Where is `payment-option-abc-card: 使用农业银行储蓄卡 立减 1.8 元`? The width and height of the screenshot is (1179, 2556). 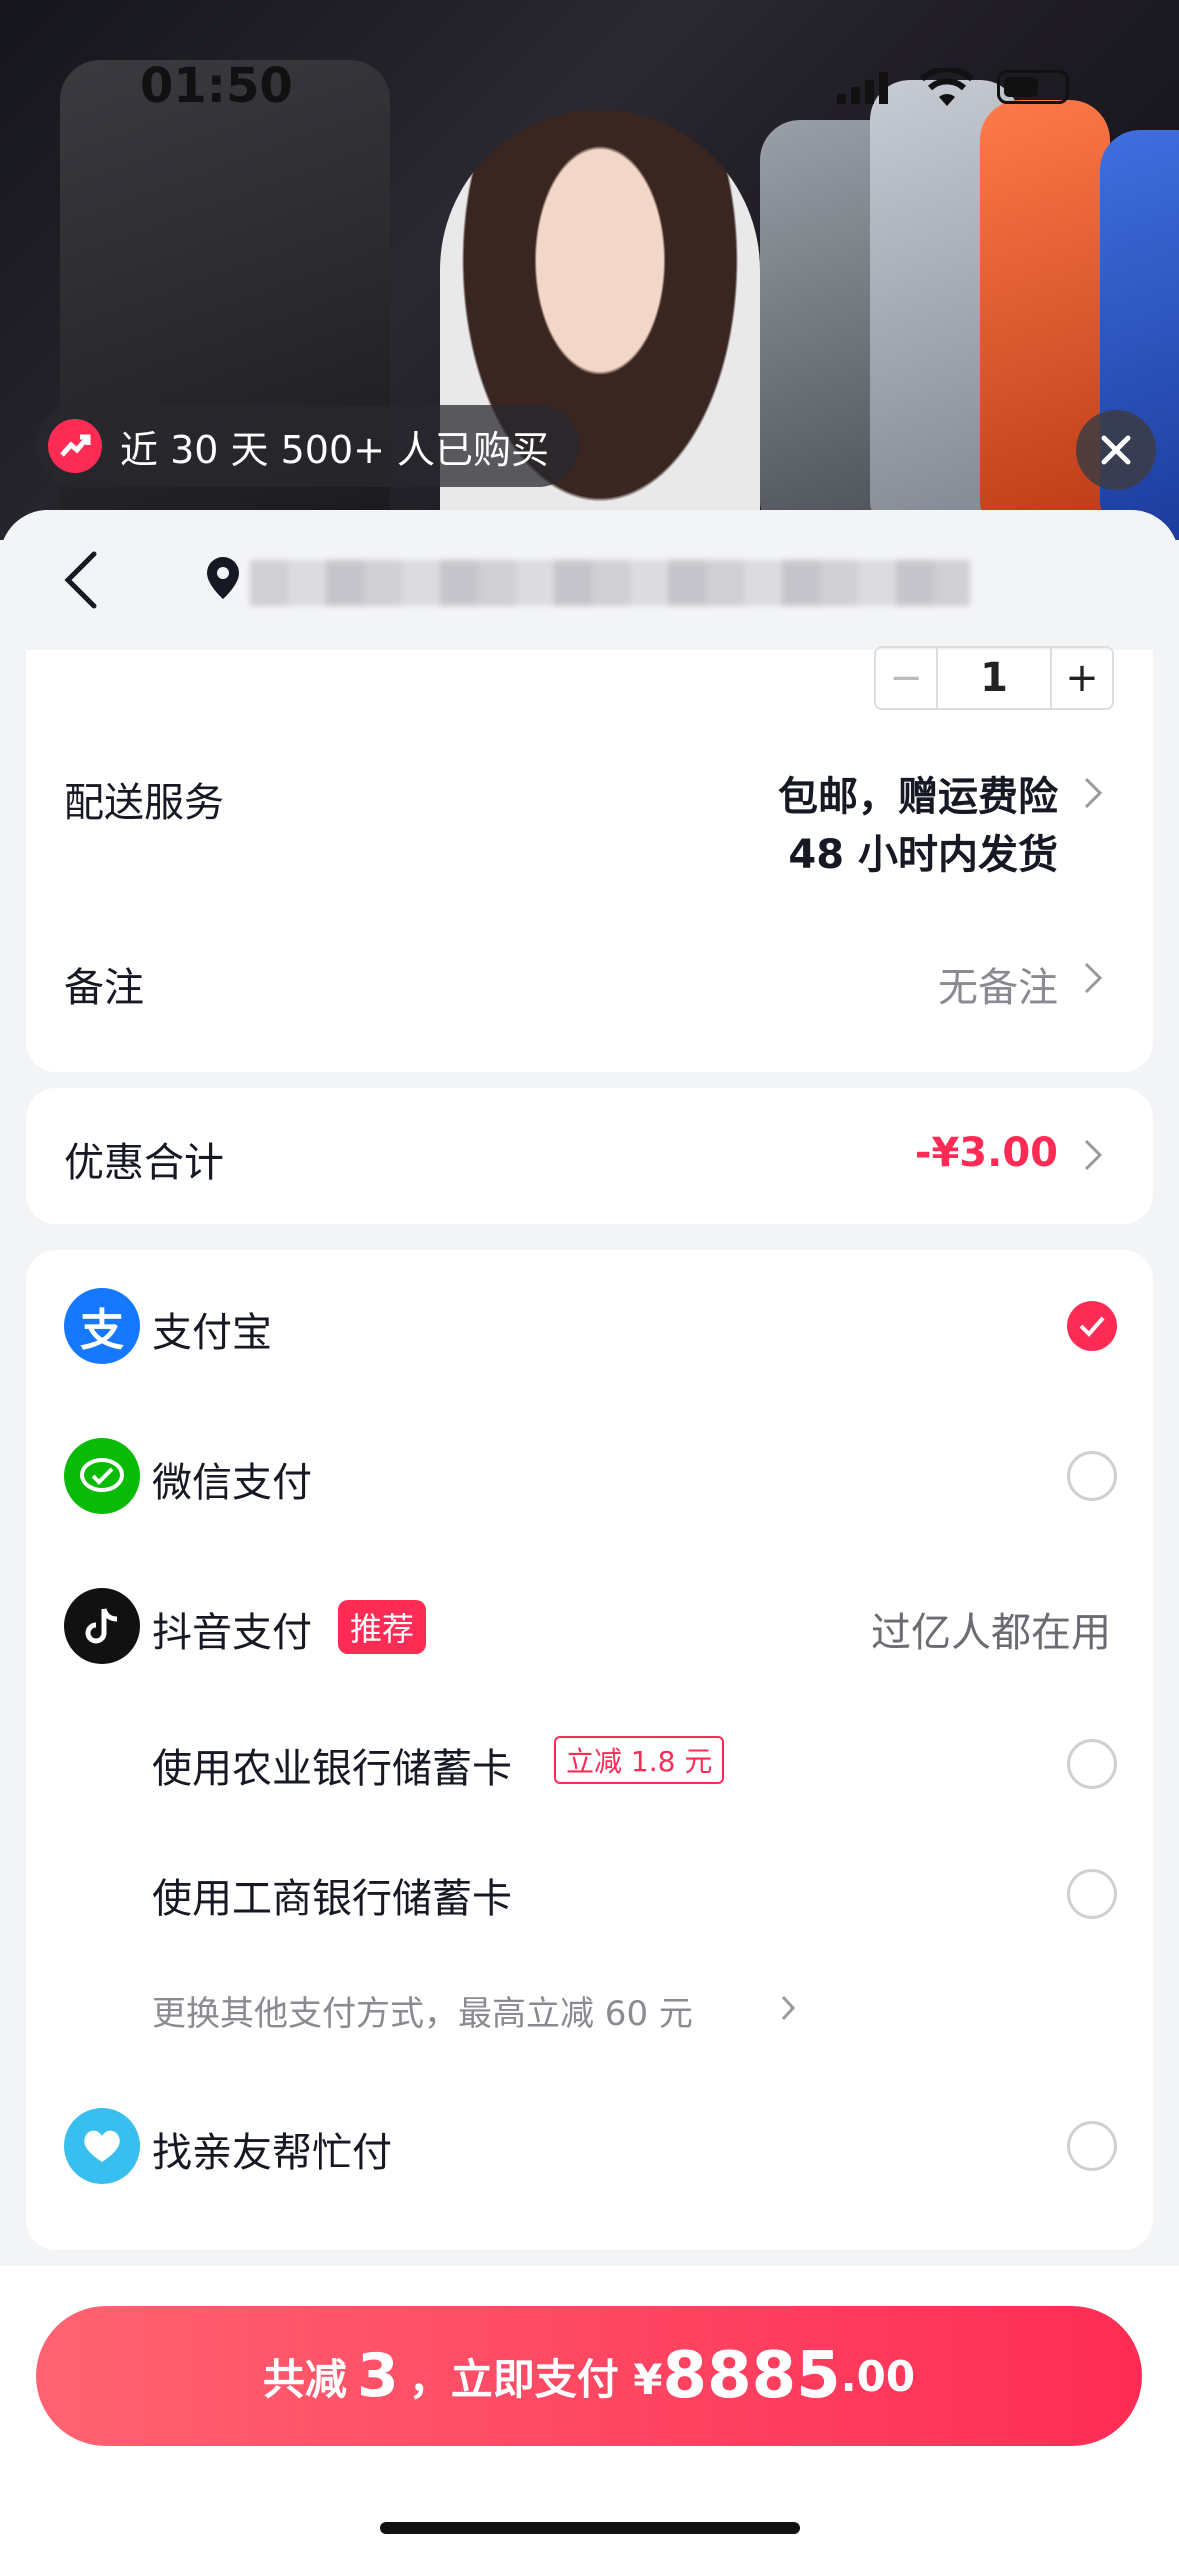 payment-option-abc-card: 使用农业银行储蓄卡 立减 1.8 元 is located at coordinates (589, 1765).